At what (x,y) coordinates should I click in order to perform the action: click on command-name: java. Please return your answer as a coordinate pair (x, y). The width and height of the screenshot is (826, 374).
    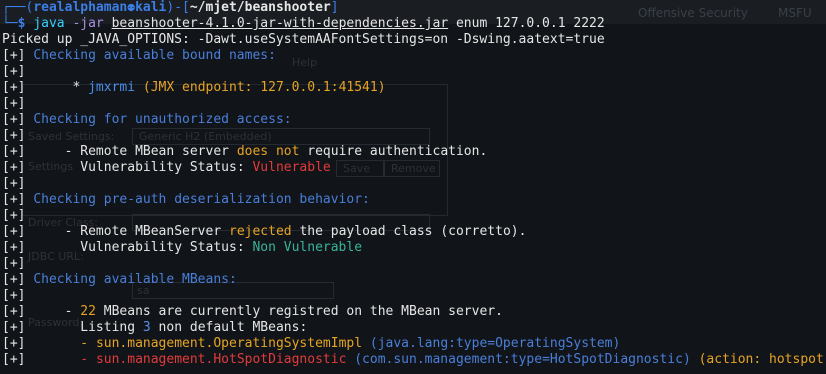
    Looking at the image, I should click on (49, 23).